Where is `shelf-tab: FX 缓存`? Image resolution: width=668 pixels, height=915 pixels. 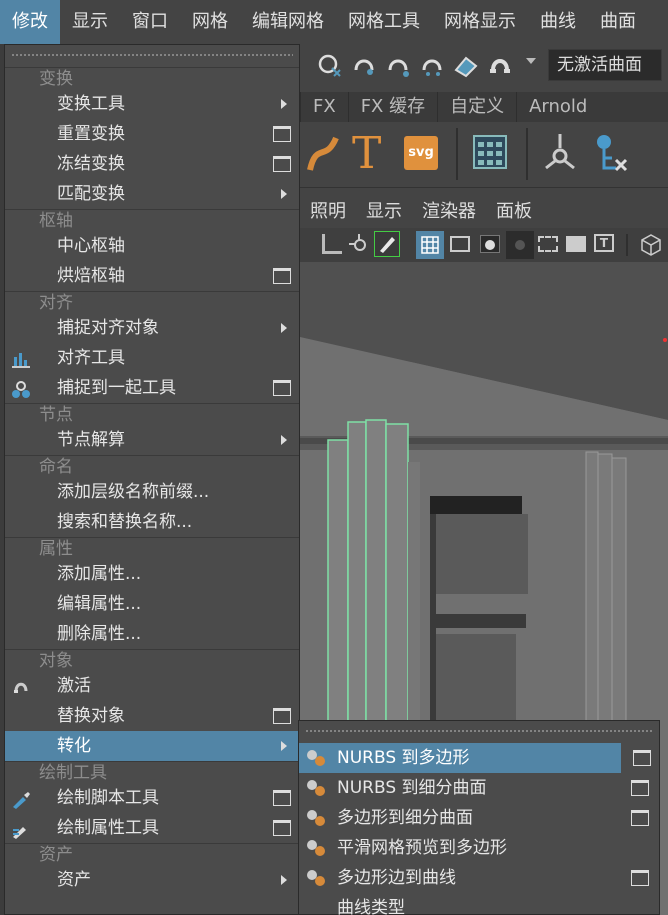 shelf-tab: FX 缓存 is located at coordinates (392, 107).